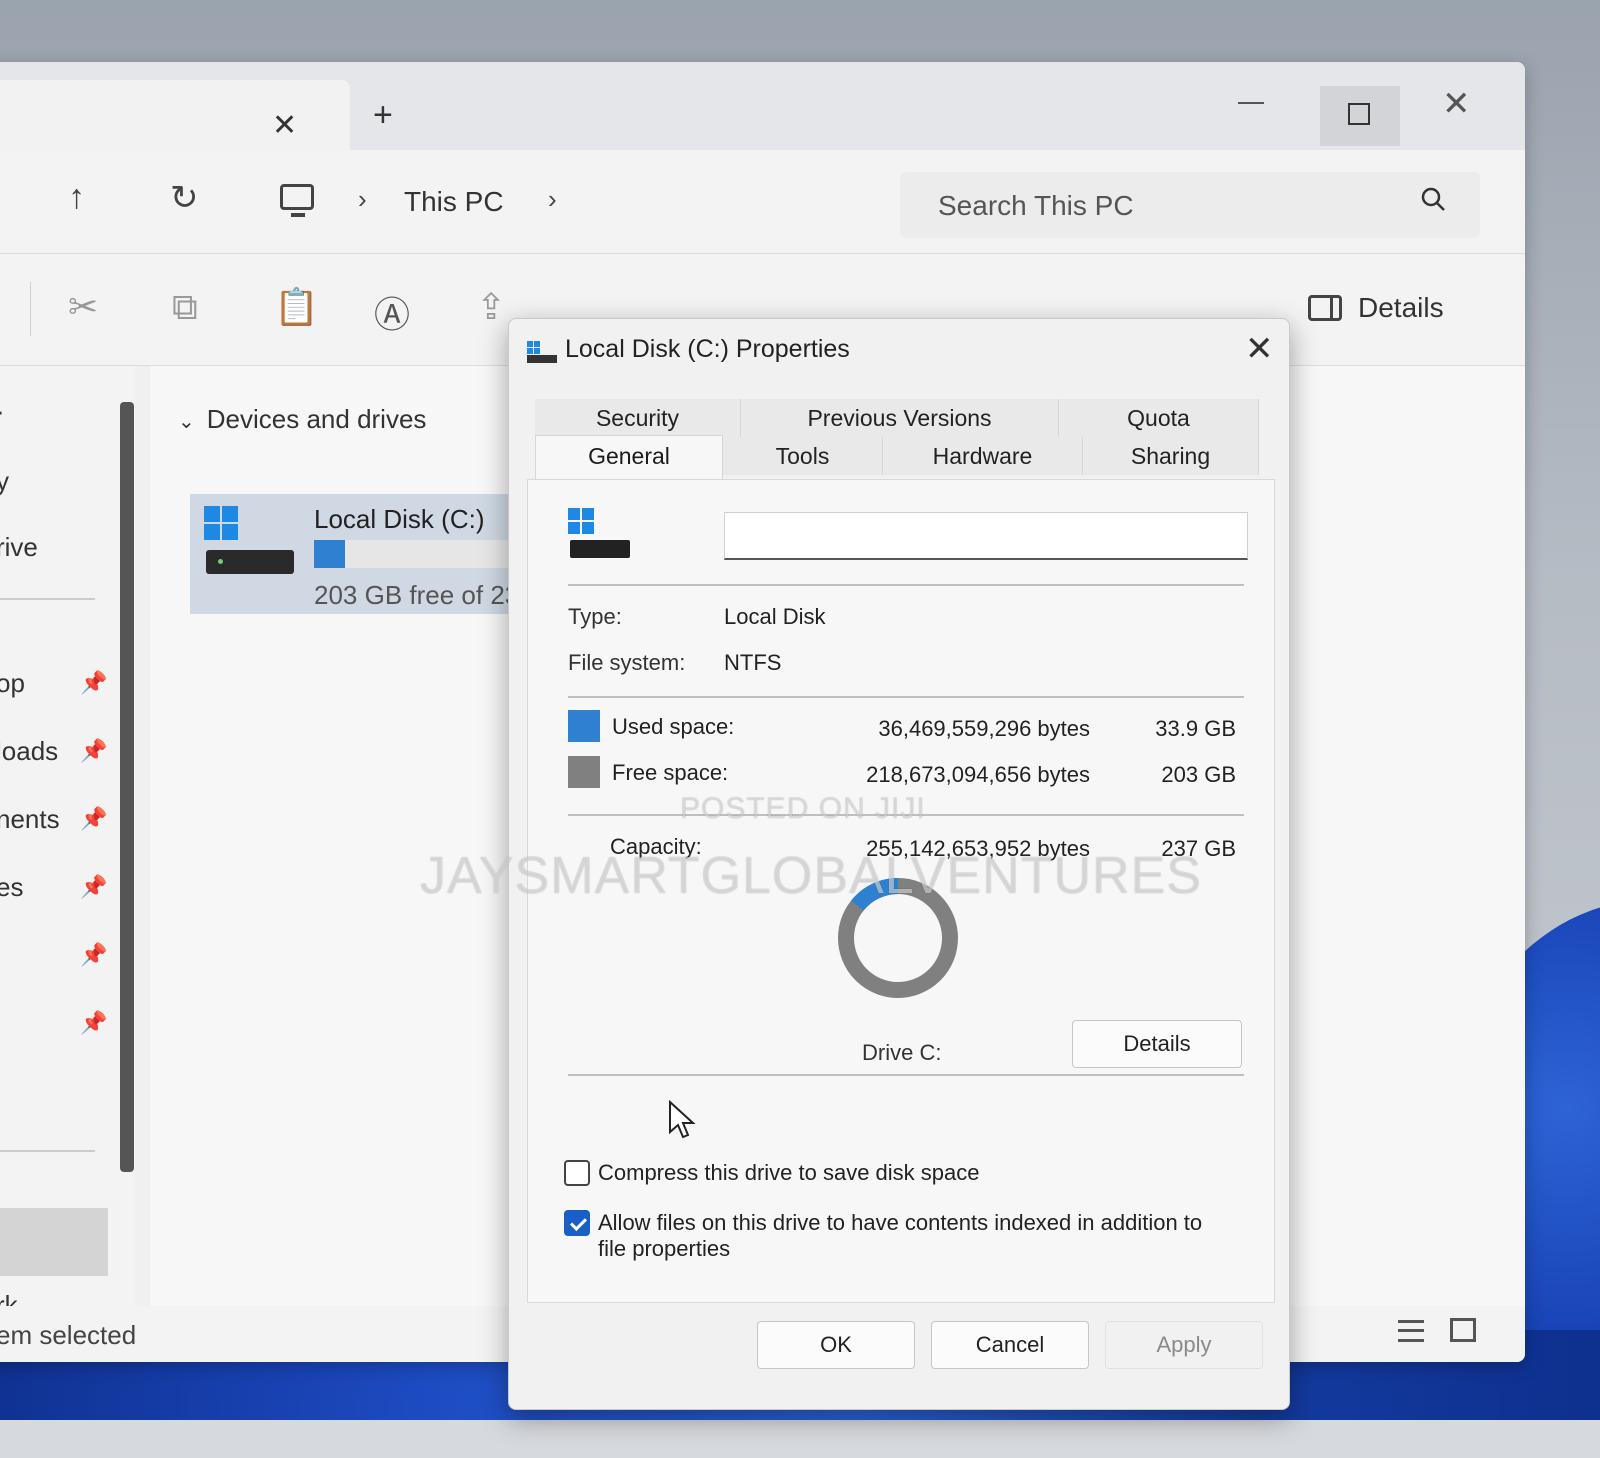 The image size is (1600, 1458). I want to click on sidebar-item-downloads: loads, so click(29, 751).